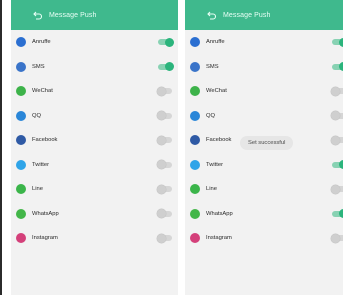 This screenshot has width=343, height=295. Describe the element at coordinates (1, 147) in the screenshot. I see `left-edge-divider` at that location.